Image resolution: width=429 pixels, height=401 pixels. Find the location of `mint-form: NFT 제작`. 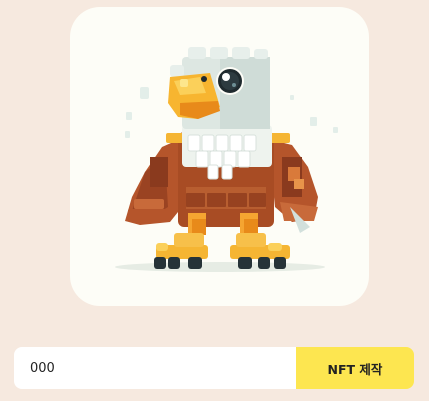

mint-form: NFT 제작 is located at coordinates (214, 368).